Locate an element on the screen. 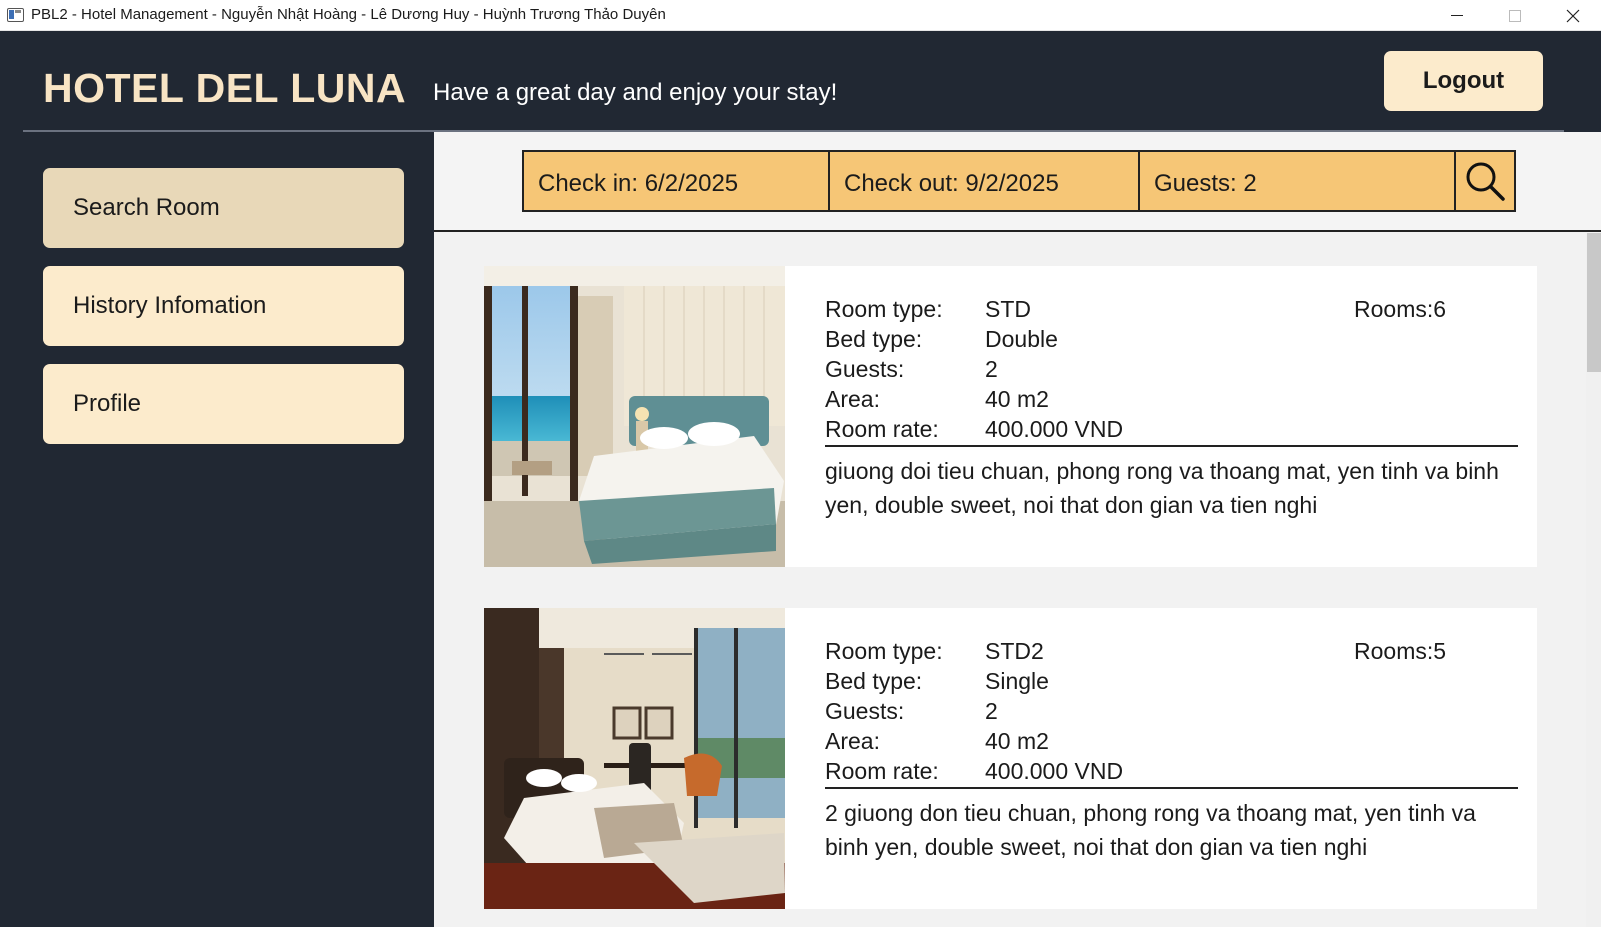  close-button is located at coordinates (1572, 15).